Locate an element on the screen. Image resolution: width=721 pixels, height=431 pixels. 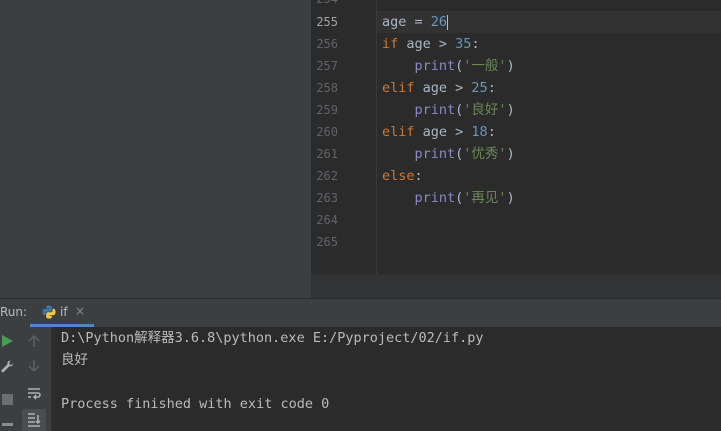
operator: = is located at coordinates (418, 22).